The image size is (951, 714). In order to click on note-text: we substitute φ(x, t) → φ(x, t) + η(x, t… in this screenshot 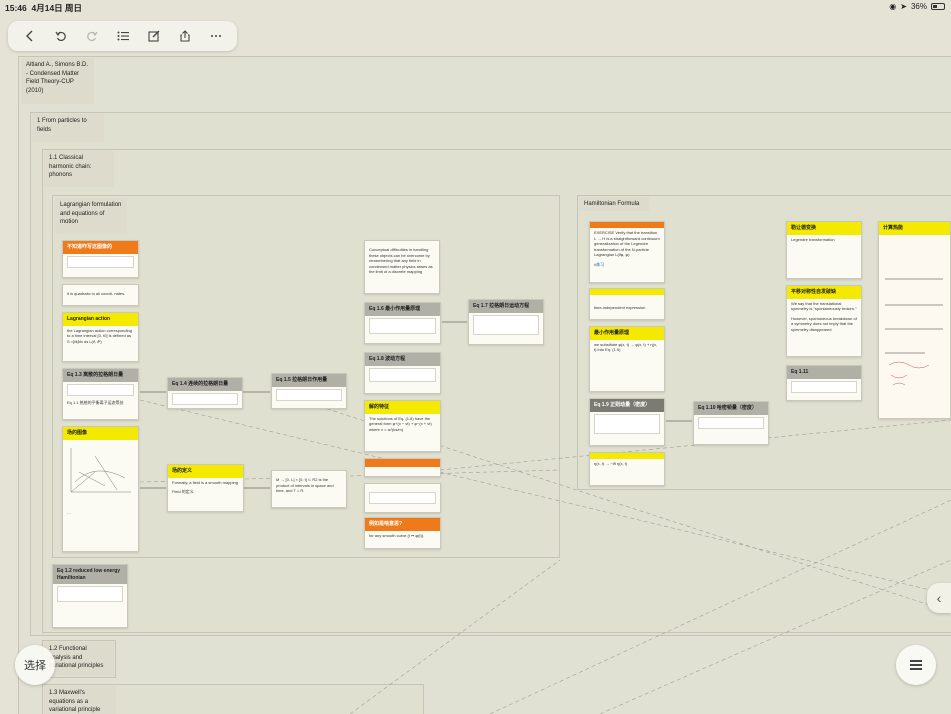, I will do `click(626, 347)`.